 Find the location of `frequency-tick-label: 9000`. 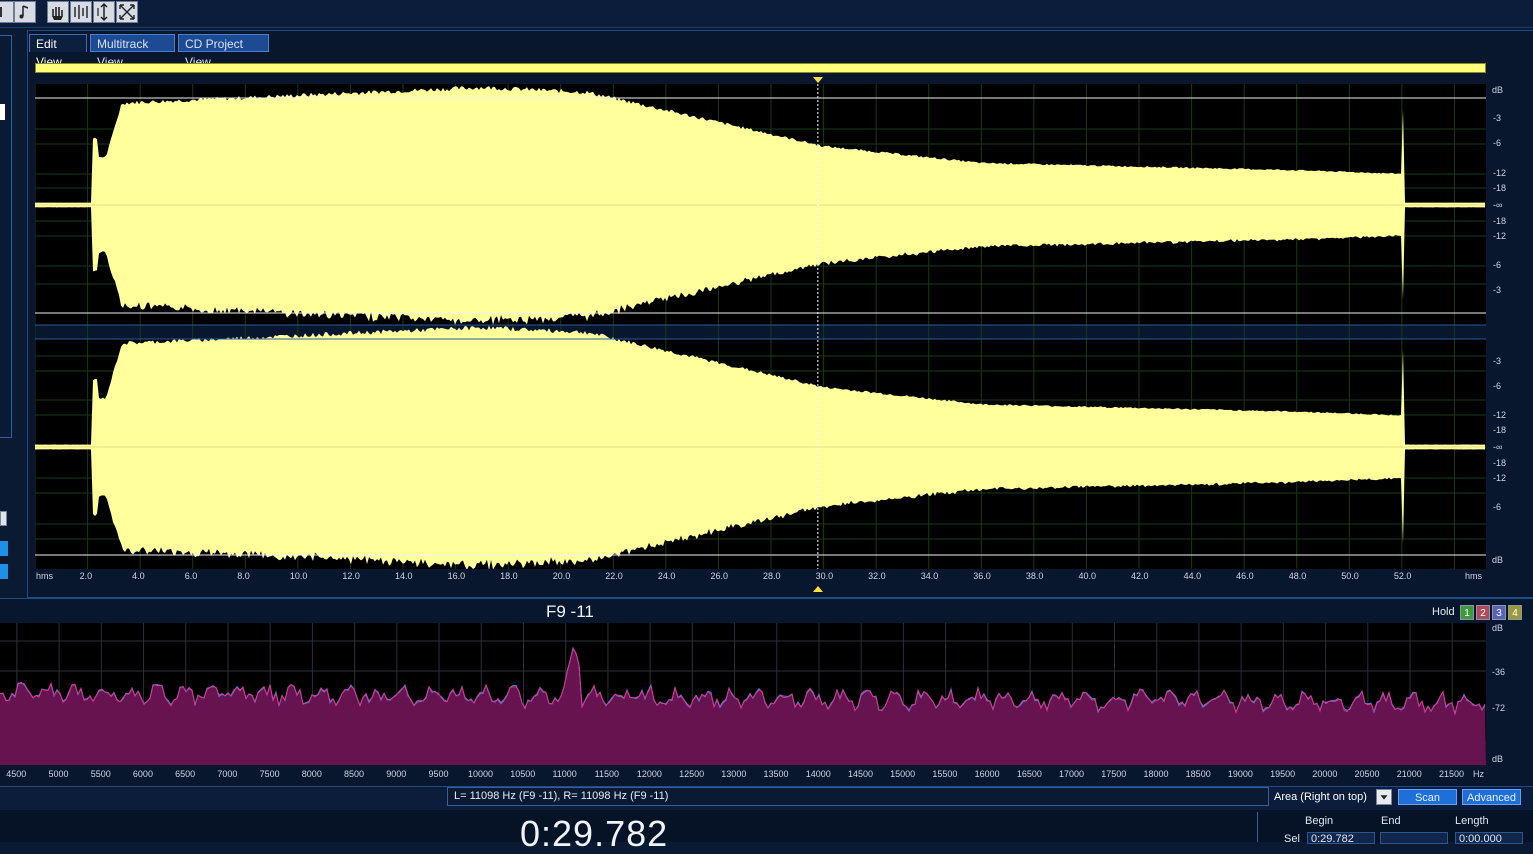

frequency-tick-label: 9000 is located at coordinates (396, 774).